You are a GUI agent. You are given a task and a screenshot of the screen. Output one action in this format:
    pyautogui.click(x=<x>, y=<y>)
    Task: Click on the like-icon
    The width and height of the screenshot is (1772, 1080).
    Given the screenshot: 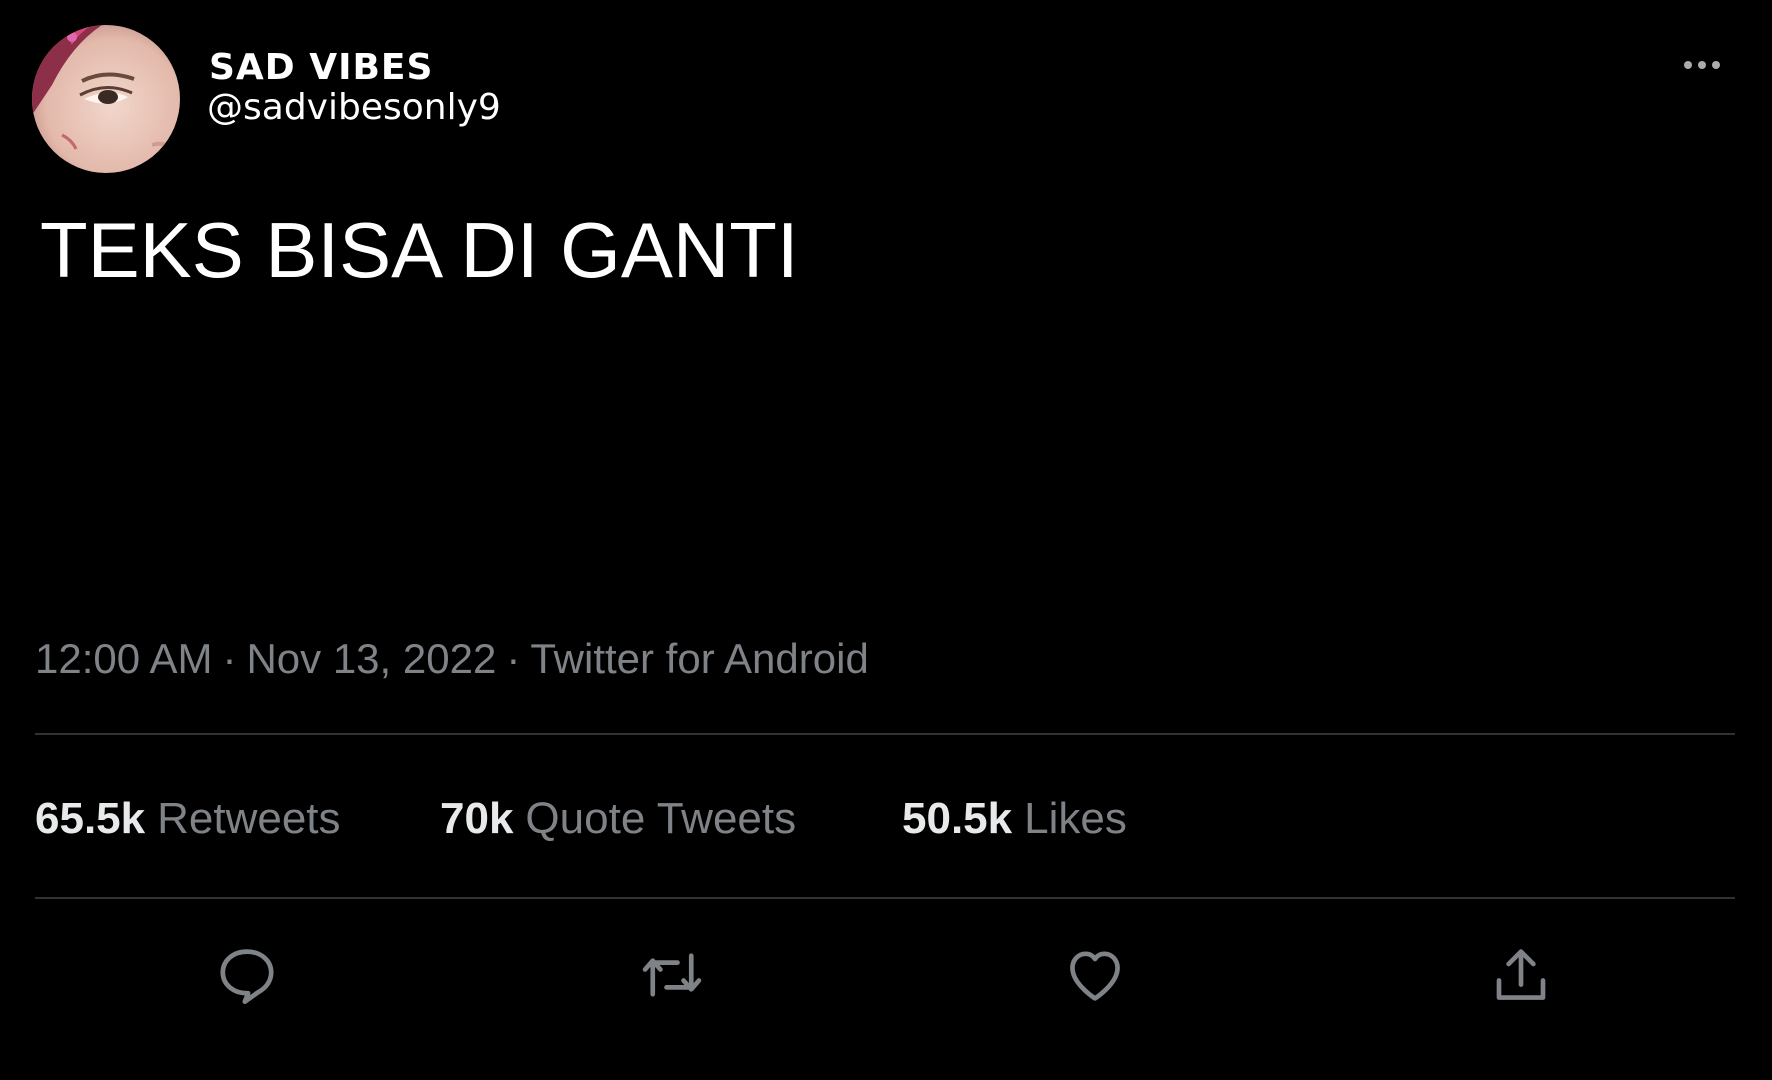 What is the action you would take?
    pyautogui.click(x=1095, y=976)
    